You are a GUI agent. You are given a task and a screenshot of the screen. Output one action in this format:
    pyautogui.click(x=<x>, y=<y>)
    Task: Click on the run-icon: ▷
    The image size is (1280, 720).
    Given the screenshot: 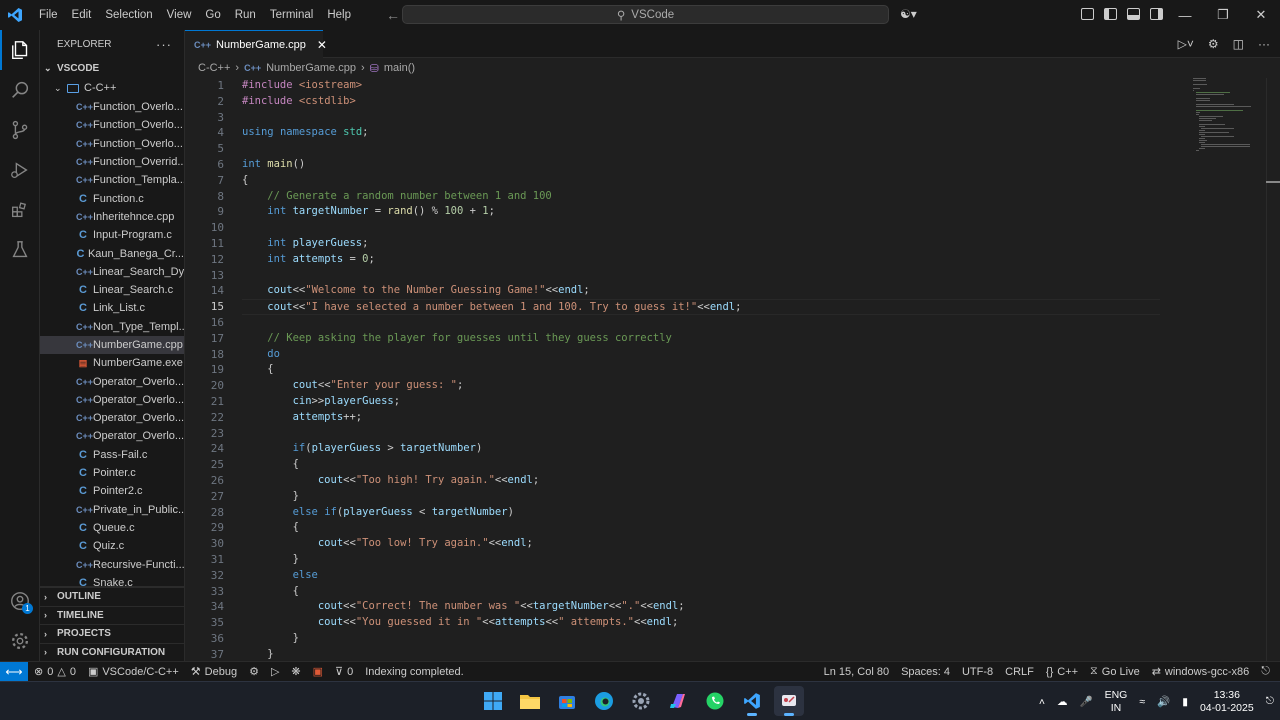 What is the action you would take?
    pyautogui.click(x=275, y=671)
    